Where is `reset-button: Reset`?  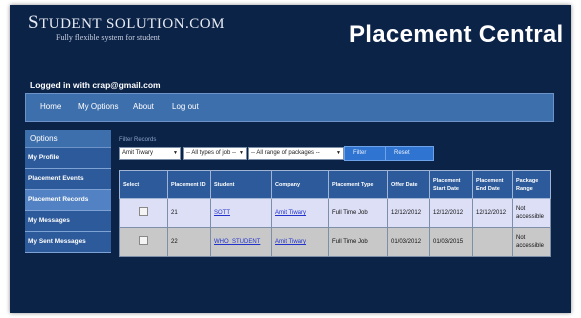 reset-button: Reset is located at coordinates (409, 153).